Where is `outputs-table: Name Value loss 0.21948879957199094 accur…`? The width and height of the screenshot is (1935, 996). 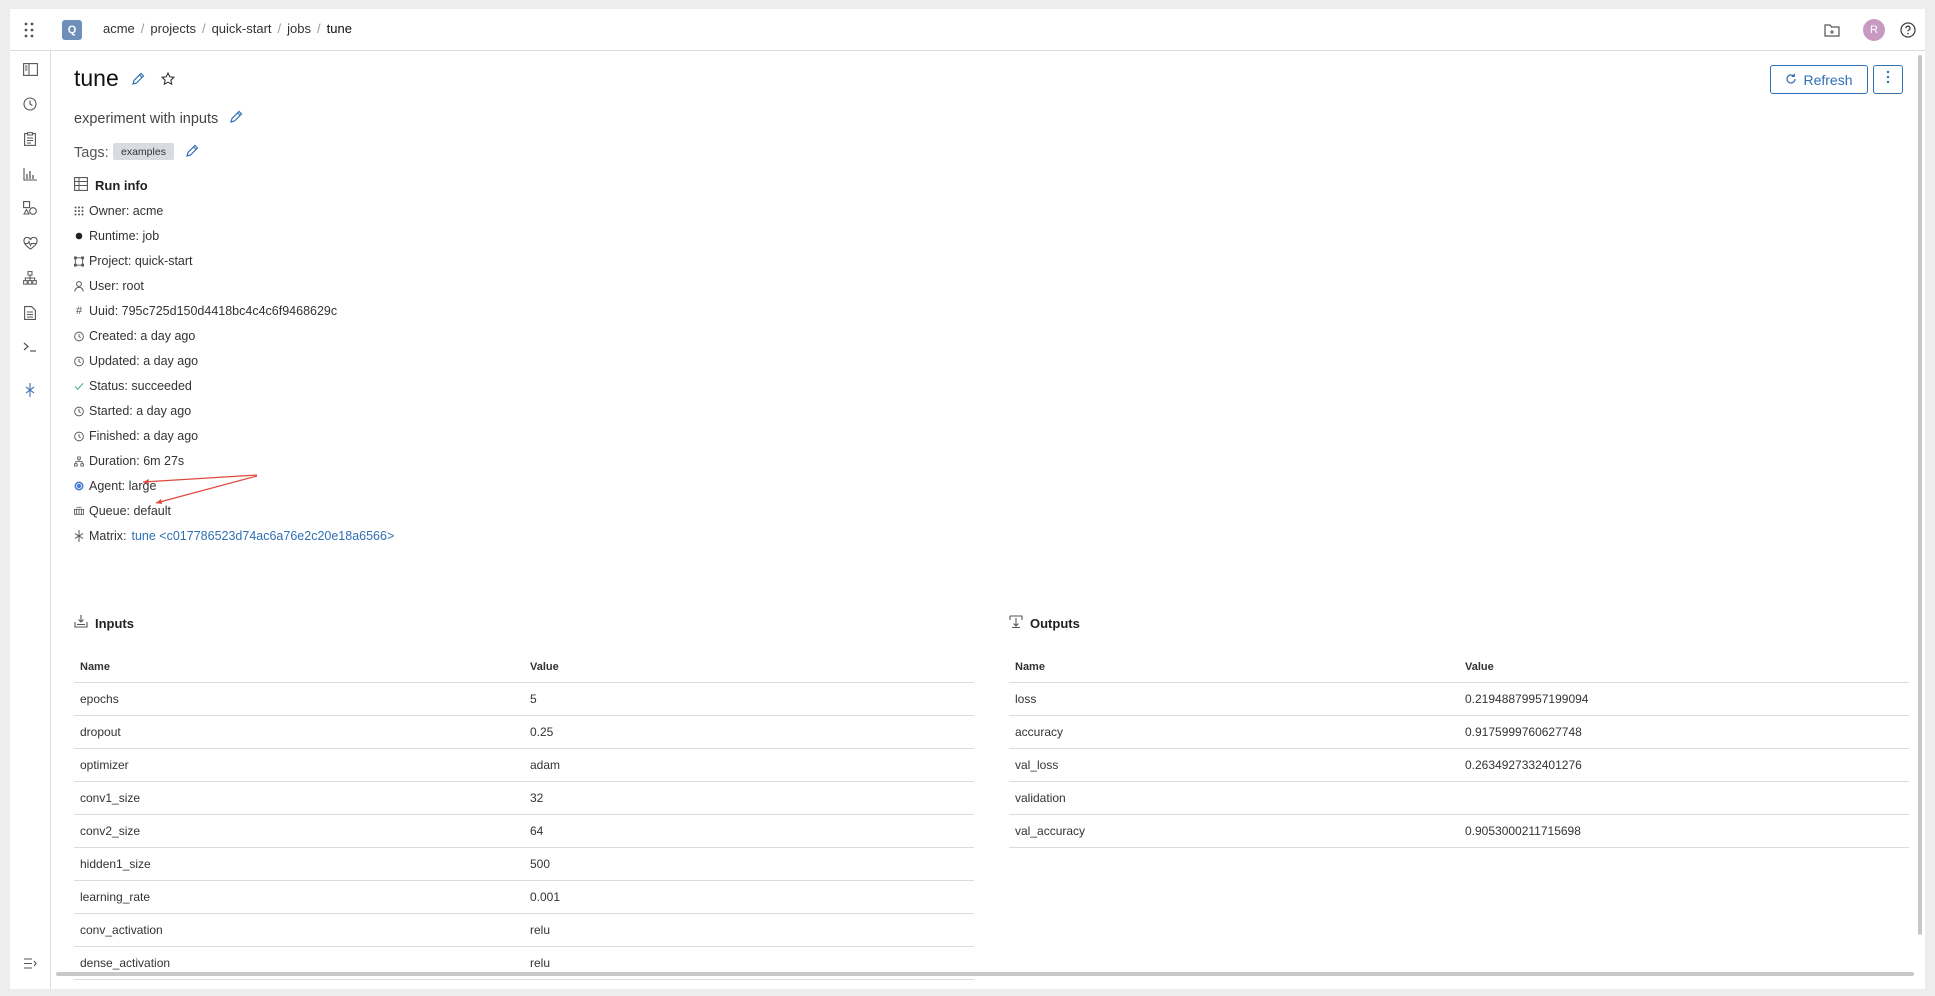 outputs-table: Name Value loss 0.21948879957199094 accur… is located at coordinates (1459, 750).